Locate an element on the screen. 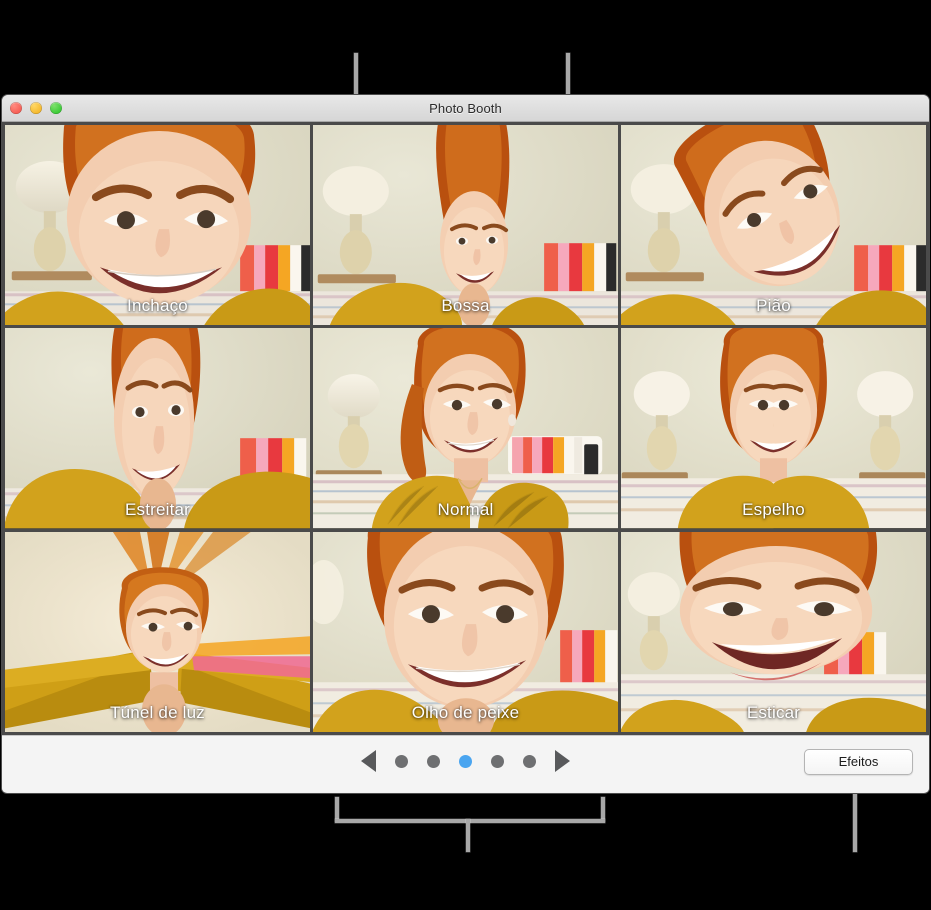 This screenshot has width=931, height=910. effect-cell-olho-de-peixe: Olho de peixe is located at coordinates (465, 631).